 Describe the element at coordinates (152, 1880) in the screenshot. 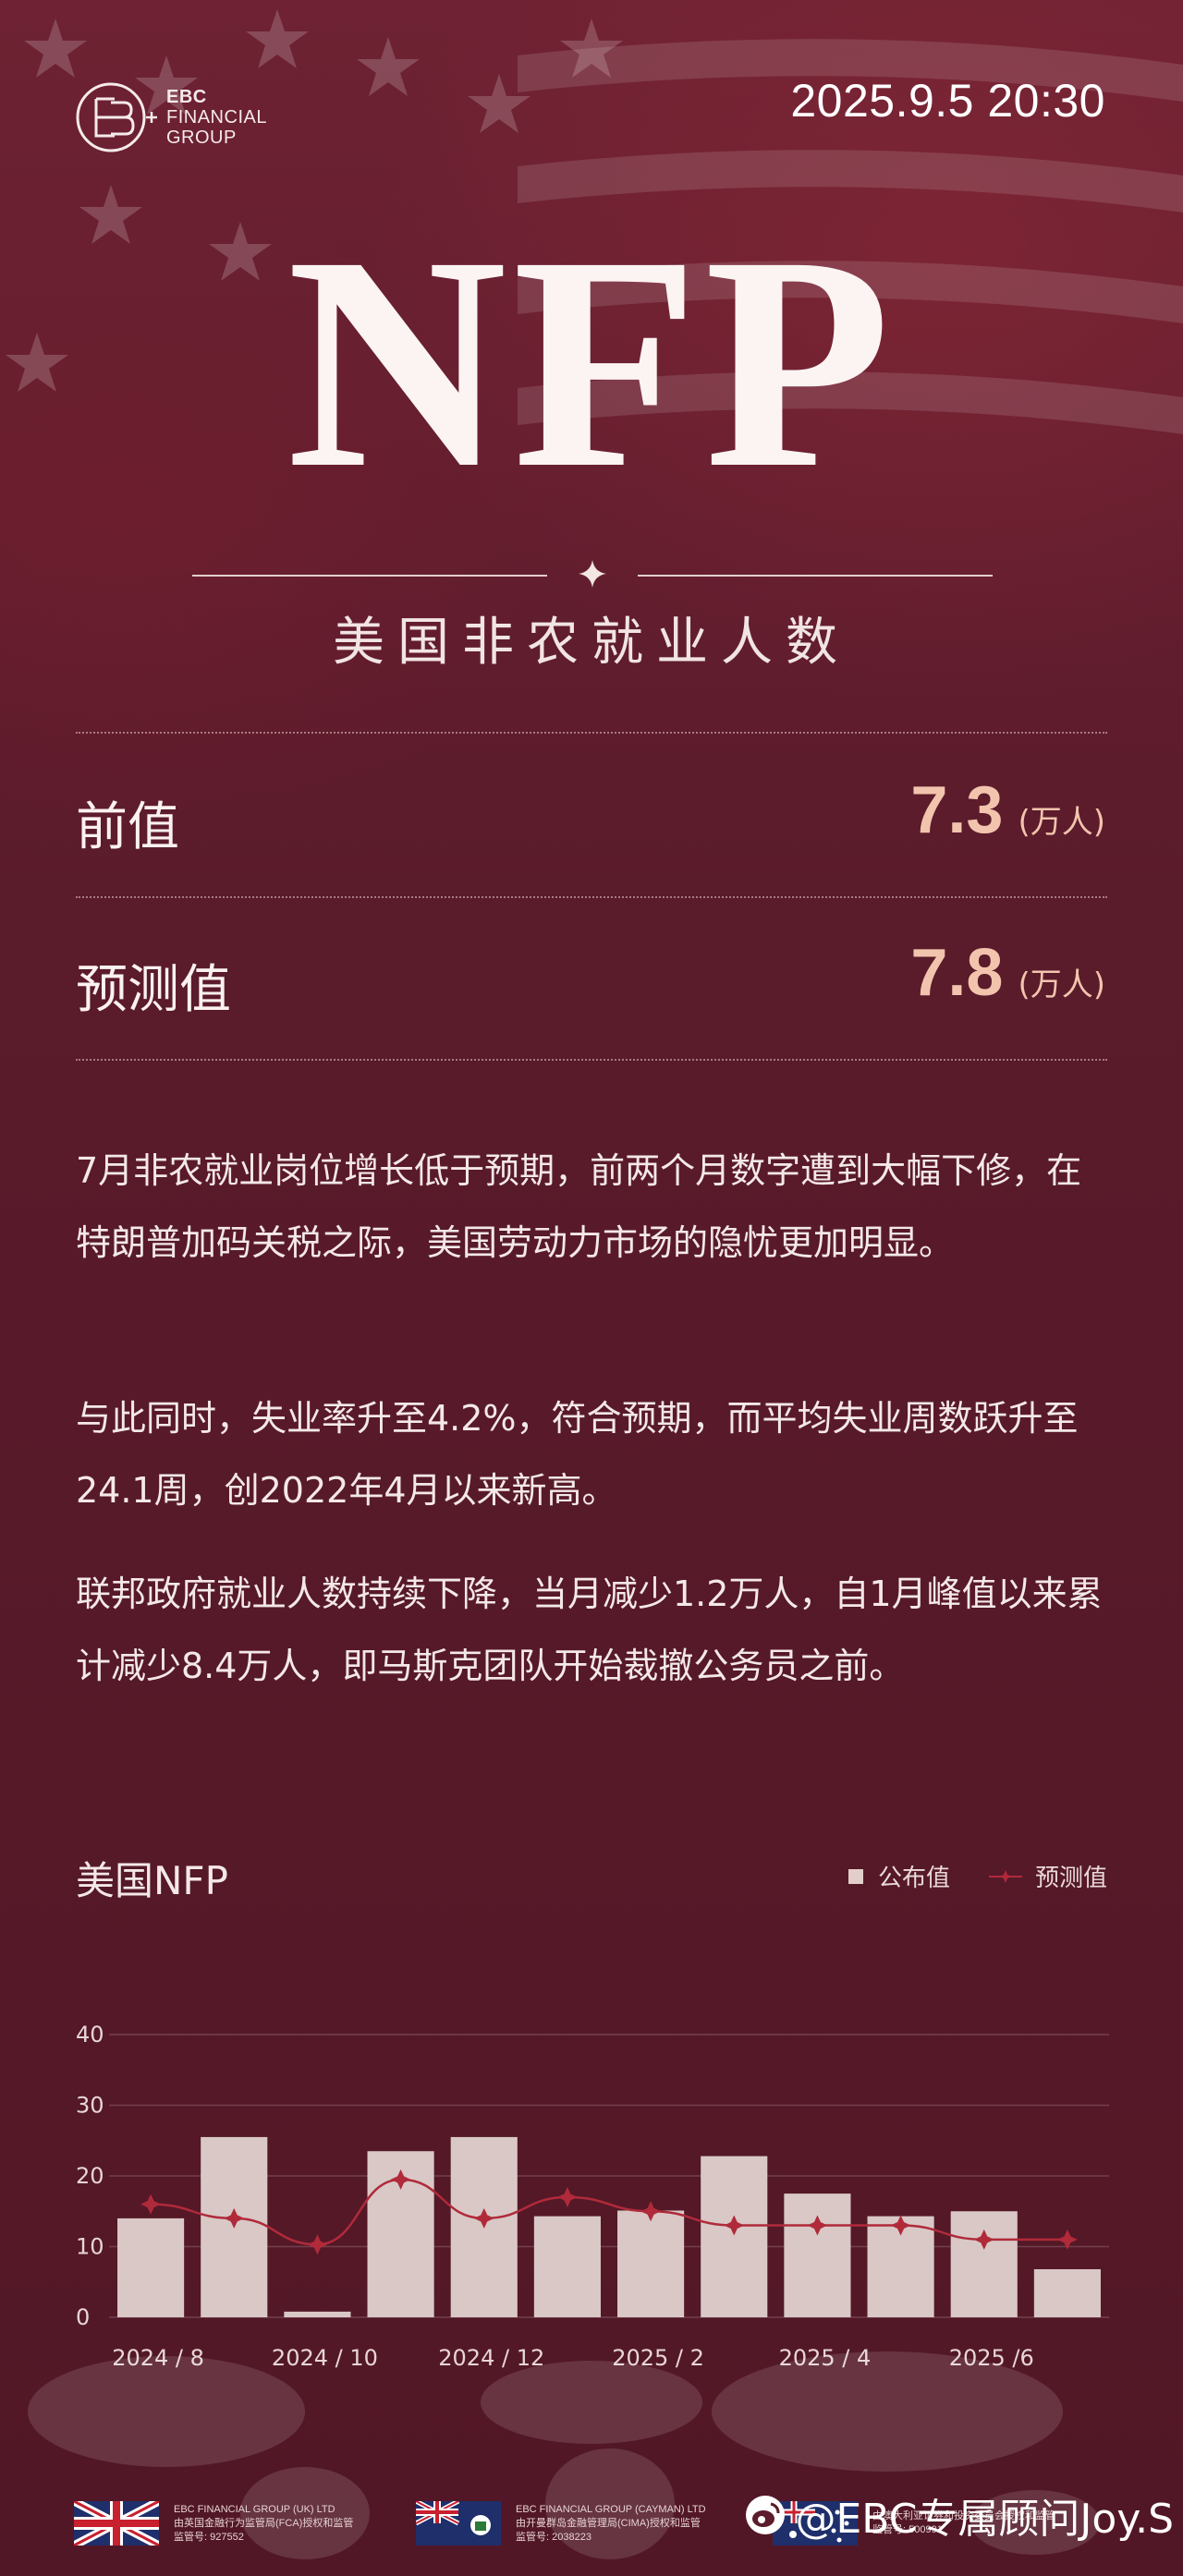

I see `chart-title: 美国NFP` at that location.